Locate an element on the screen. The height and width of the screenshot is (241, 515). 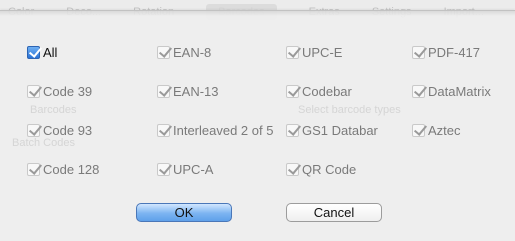
checkbox-code-93: Code 93 is located at coordinates (59, 130).